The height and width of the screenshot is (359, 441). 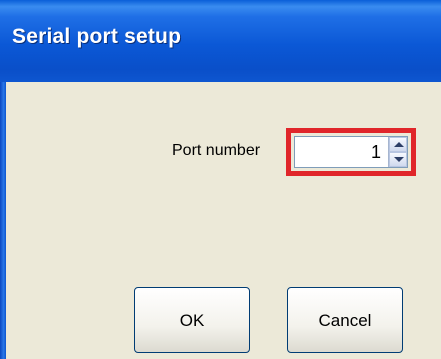 I want to click on spinner-down-button, so click(x=398, y=159).